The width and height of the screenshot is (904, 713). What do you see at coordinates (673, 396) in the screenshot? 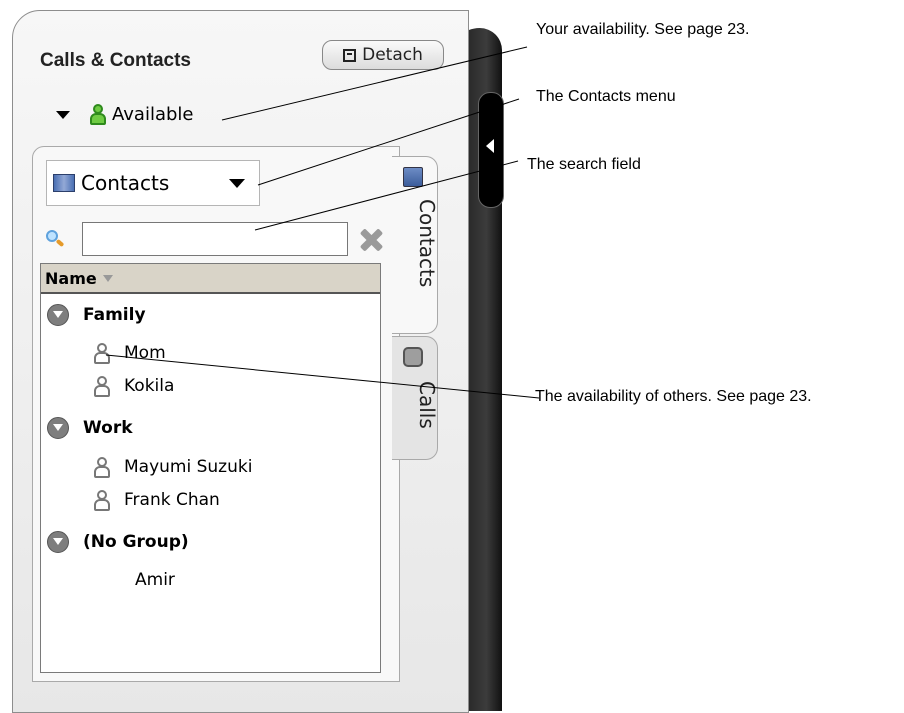
I see `callout-others-availability: The availability of others. See page 23.` at bounding box center [673, 396].